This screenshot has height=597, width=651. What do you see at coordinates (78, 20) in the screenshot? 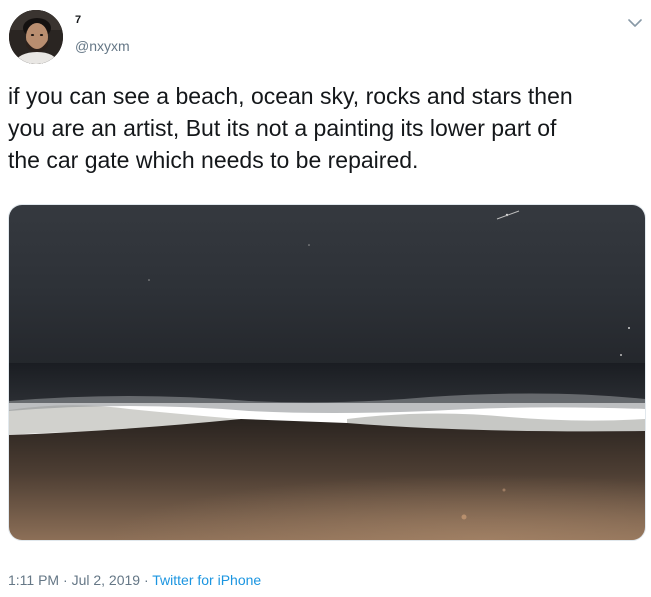
I see `user-display-name: 7` at bounding box center [78, 20].